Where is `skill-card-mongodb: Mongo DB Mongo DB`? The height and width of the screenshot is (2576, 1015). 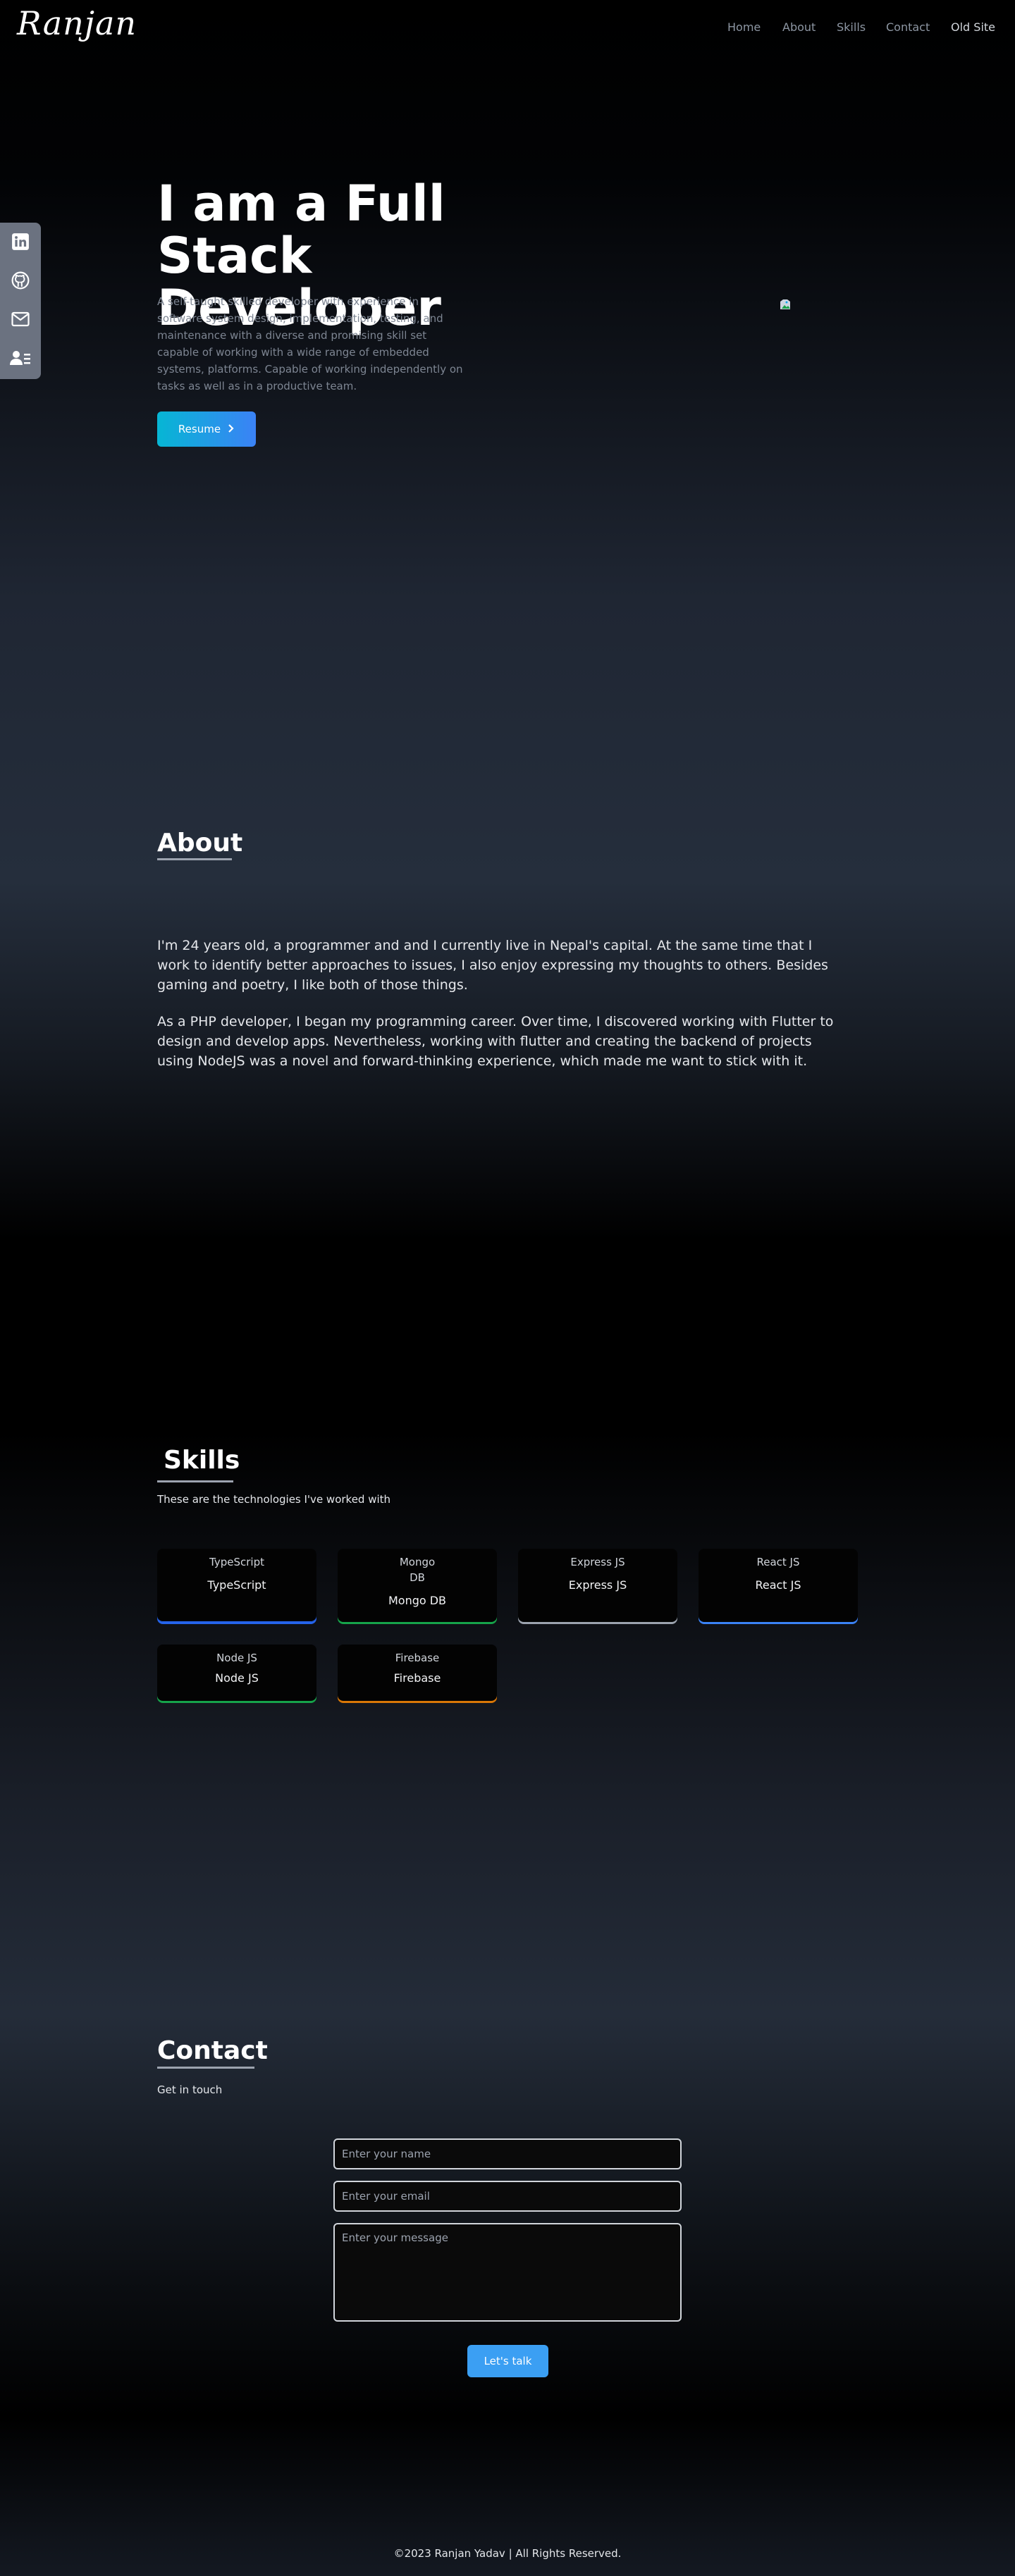
skill-card-mongodb: Mongo DB Mongo DB is located at coordinates (418, 1585).